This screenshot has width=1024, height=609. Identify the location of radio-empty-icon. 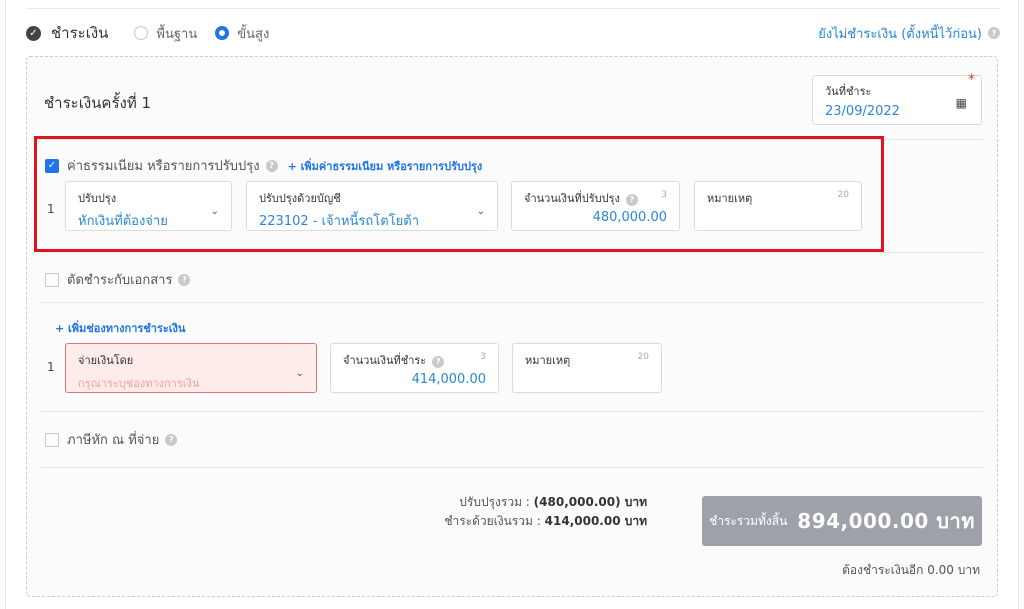
(141, 33).